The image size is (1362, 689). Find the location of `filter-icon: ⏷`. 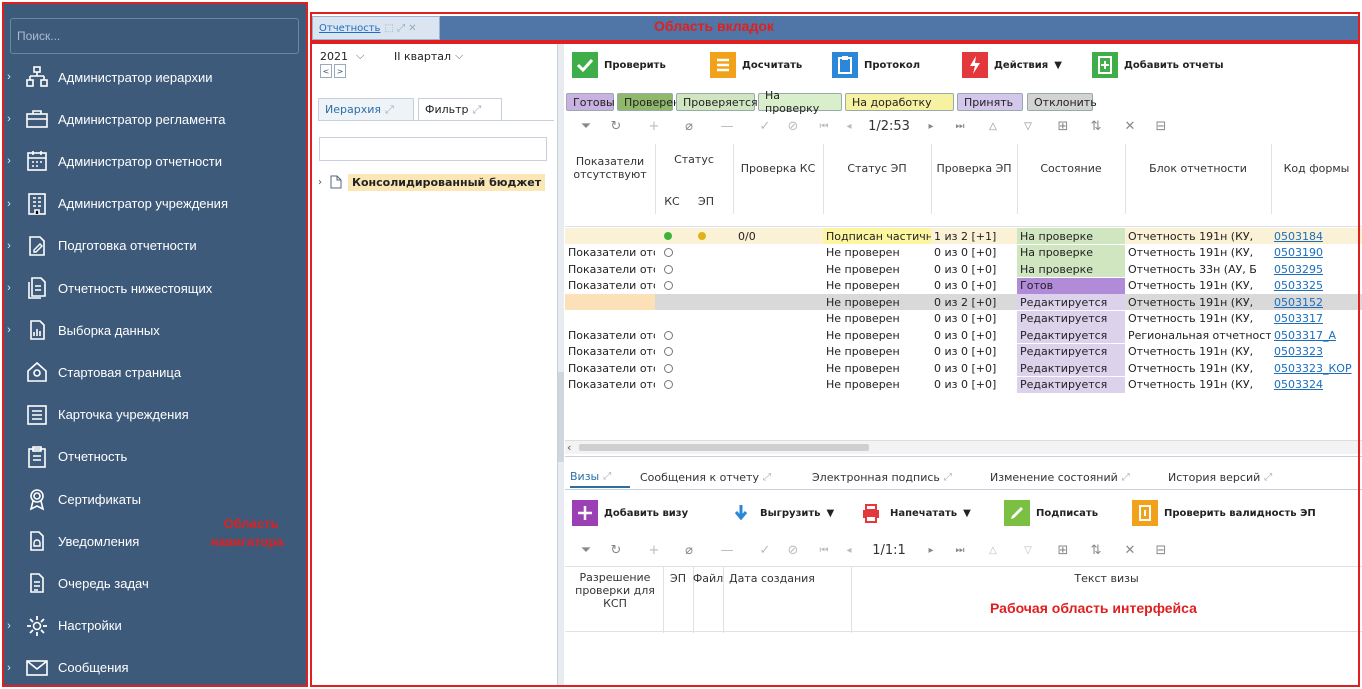

filter-icon: ⏷ is located at coordinates (586, 126).